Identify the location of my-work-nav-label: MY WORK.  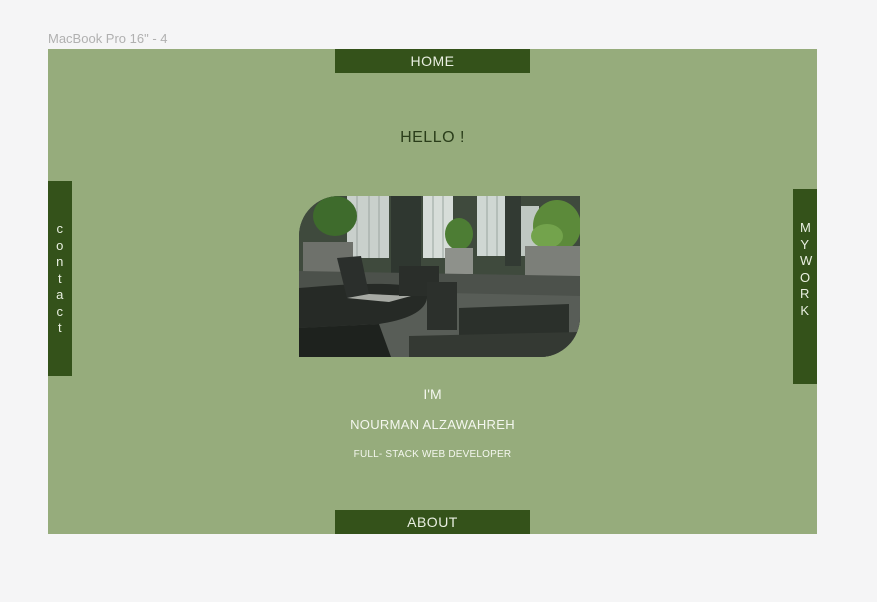
(807, 269).